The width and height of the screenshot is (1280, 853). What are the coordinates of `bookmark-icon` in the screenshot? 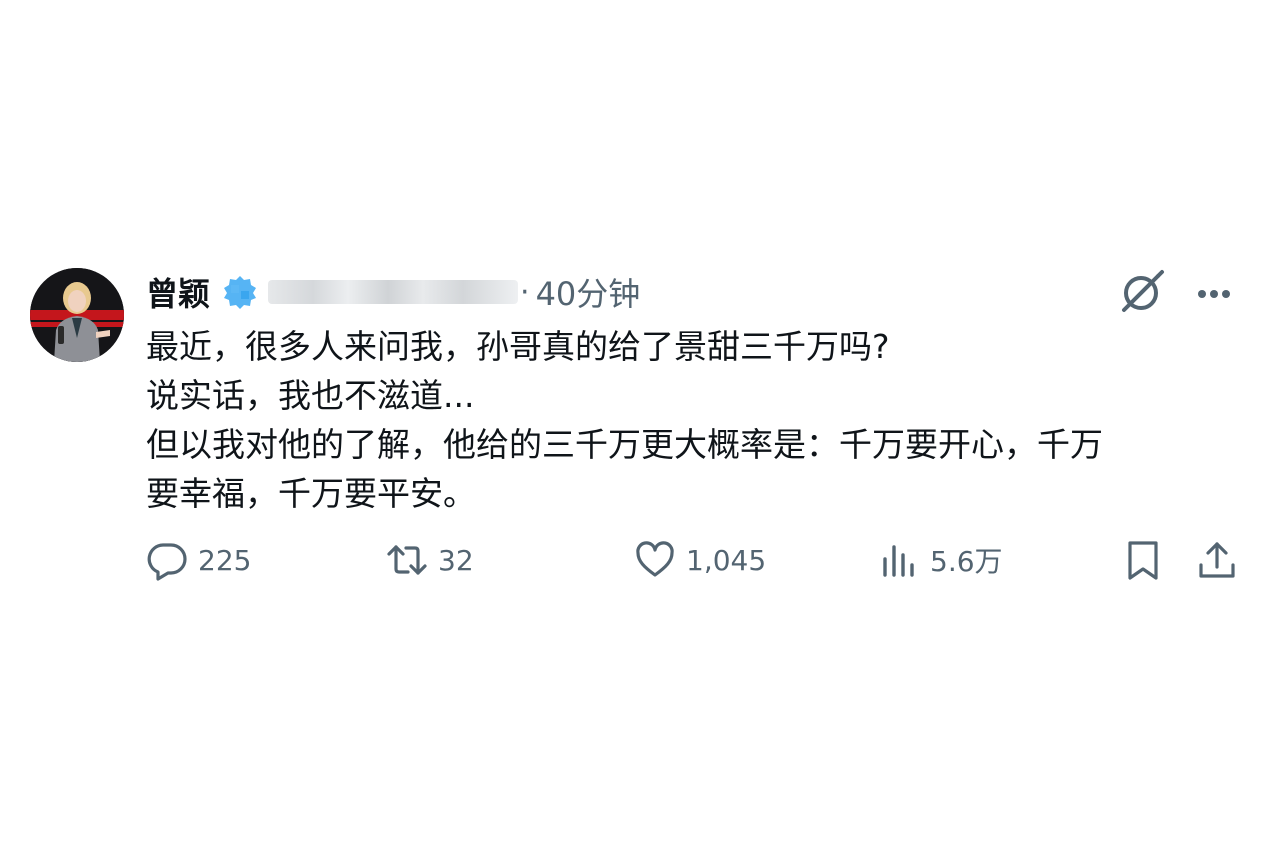 It's located at (1143, 560).